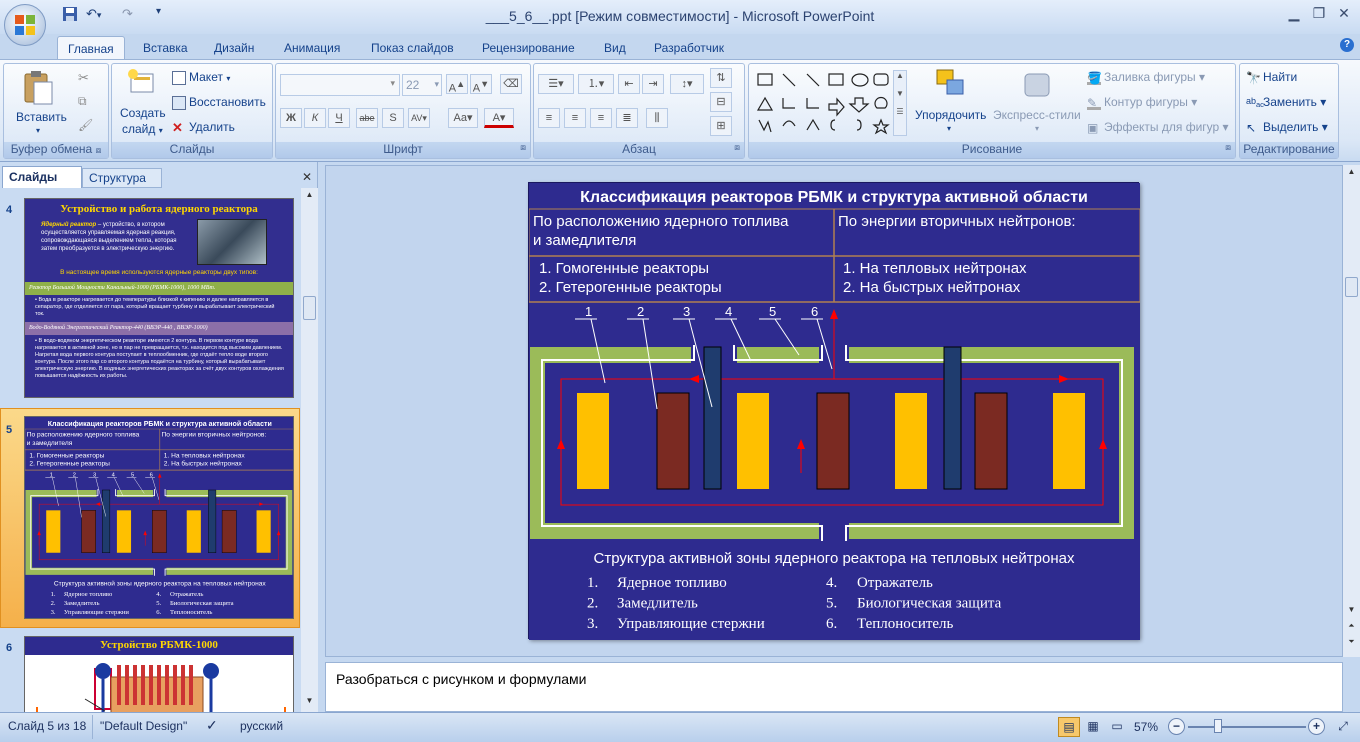 The width and height of the screenshot is (1360, 742). I want to click on moderator-block, so click(991, 441).